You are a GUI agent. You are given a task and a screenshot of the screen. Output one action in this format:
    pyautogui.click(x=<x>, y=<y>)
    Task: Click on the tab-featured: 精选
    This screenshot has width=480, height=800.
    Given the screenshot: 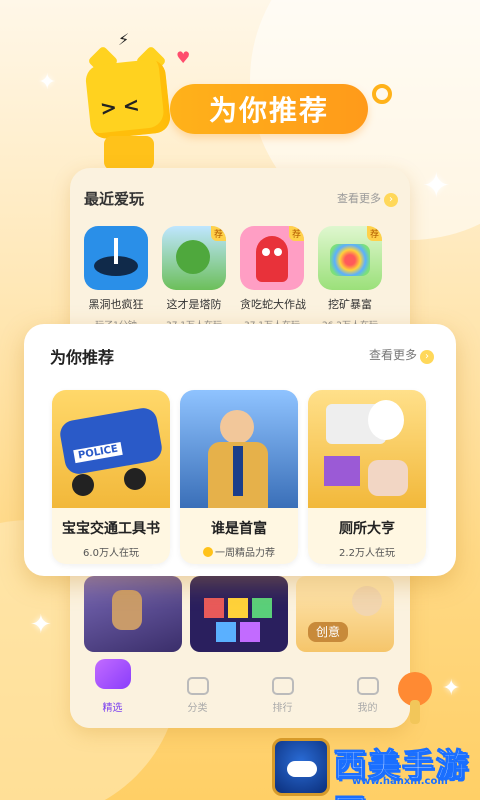 What is the action you would take?
    pyautogui.click(x=113, y=686)
    